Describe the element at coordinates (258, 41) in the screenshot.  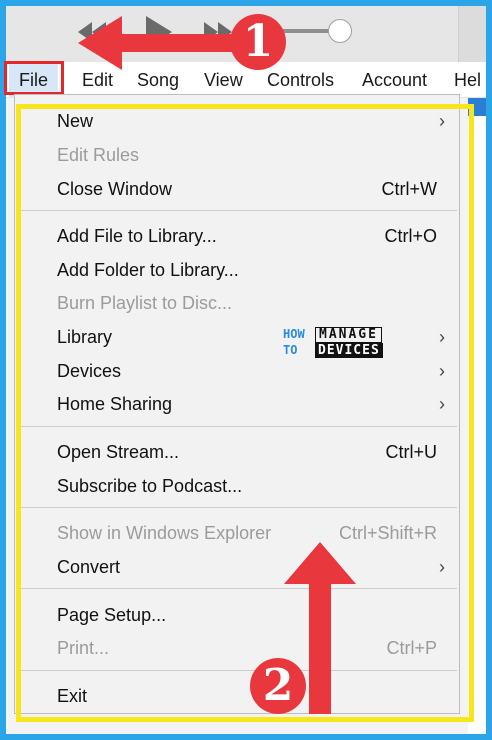
I see `step-1-number: 1` at that location.